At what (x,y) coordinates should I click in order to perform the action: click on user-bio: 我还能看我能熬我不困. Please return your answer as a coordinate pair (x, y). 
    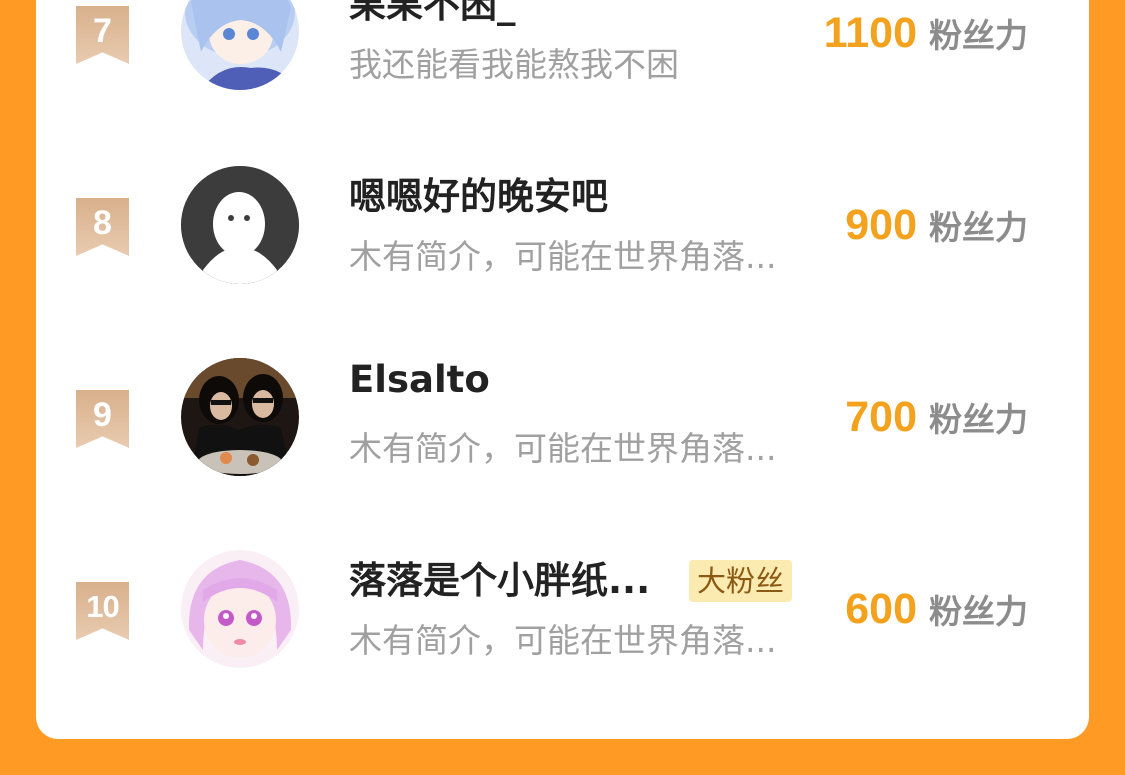
    Looking at the image, I should click on (514, 64).